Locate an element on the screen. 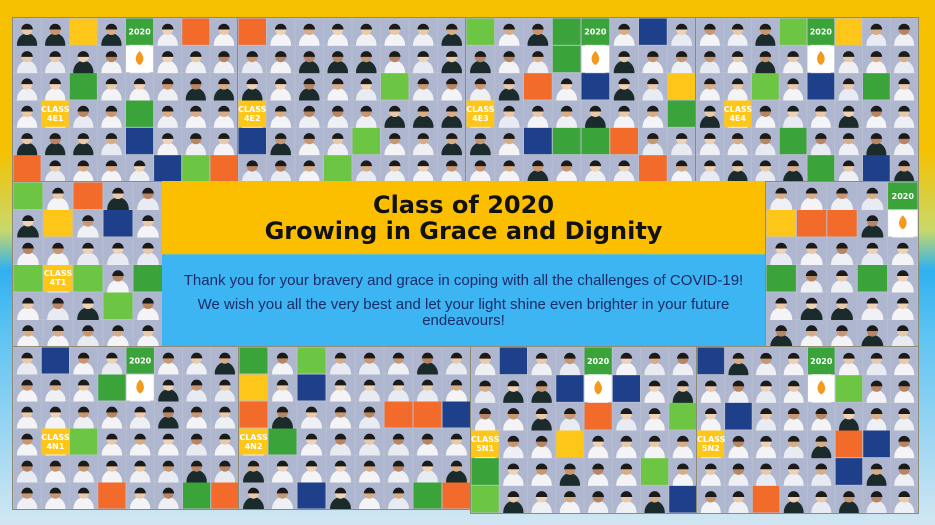  title-line-1: Class of 2020 is located at coordinates (463, 204).